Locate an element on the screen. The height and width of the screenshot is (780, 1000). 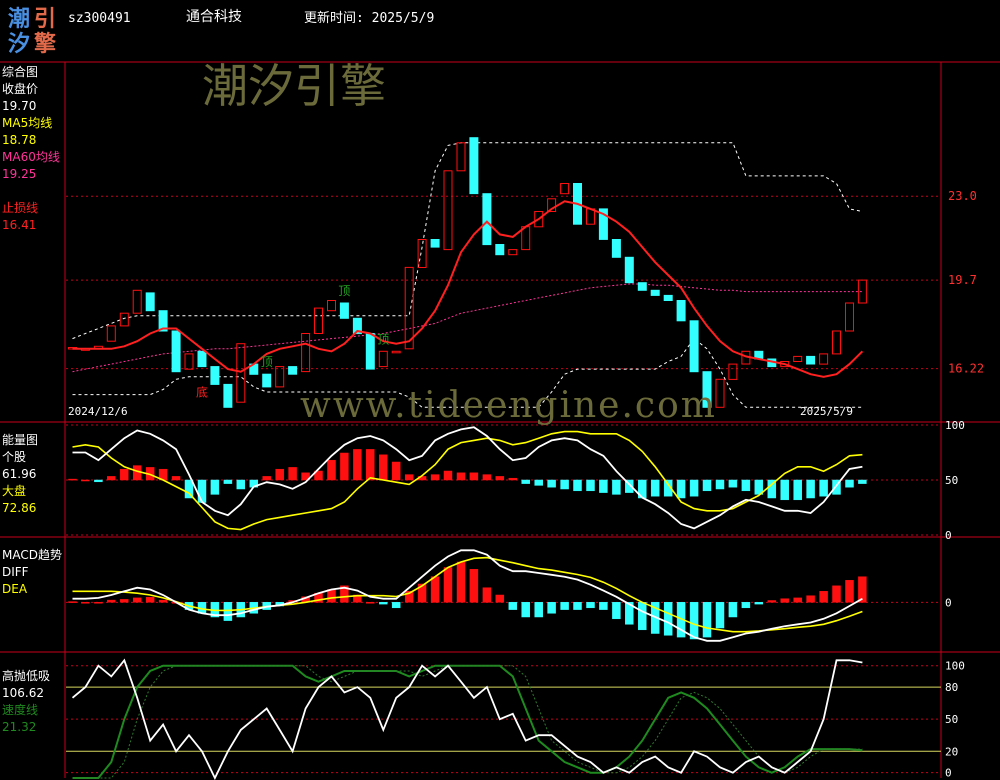
legend-ma5-name: MA5均线 is located at coordinates (27, 123).